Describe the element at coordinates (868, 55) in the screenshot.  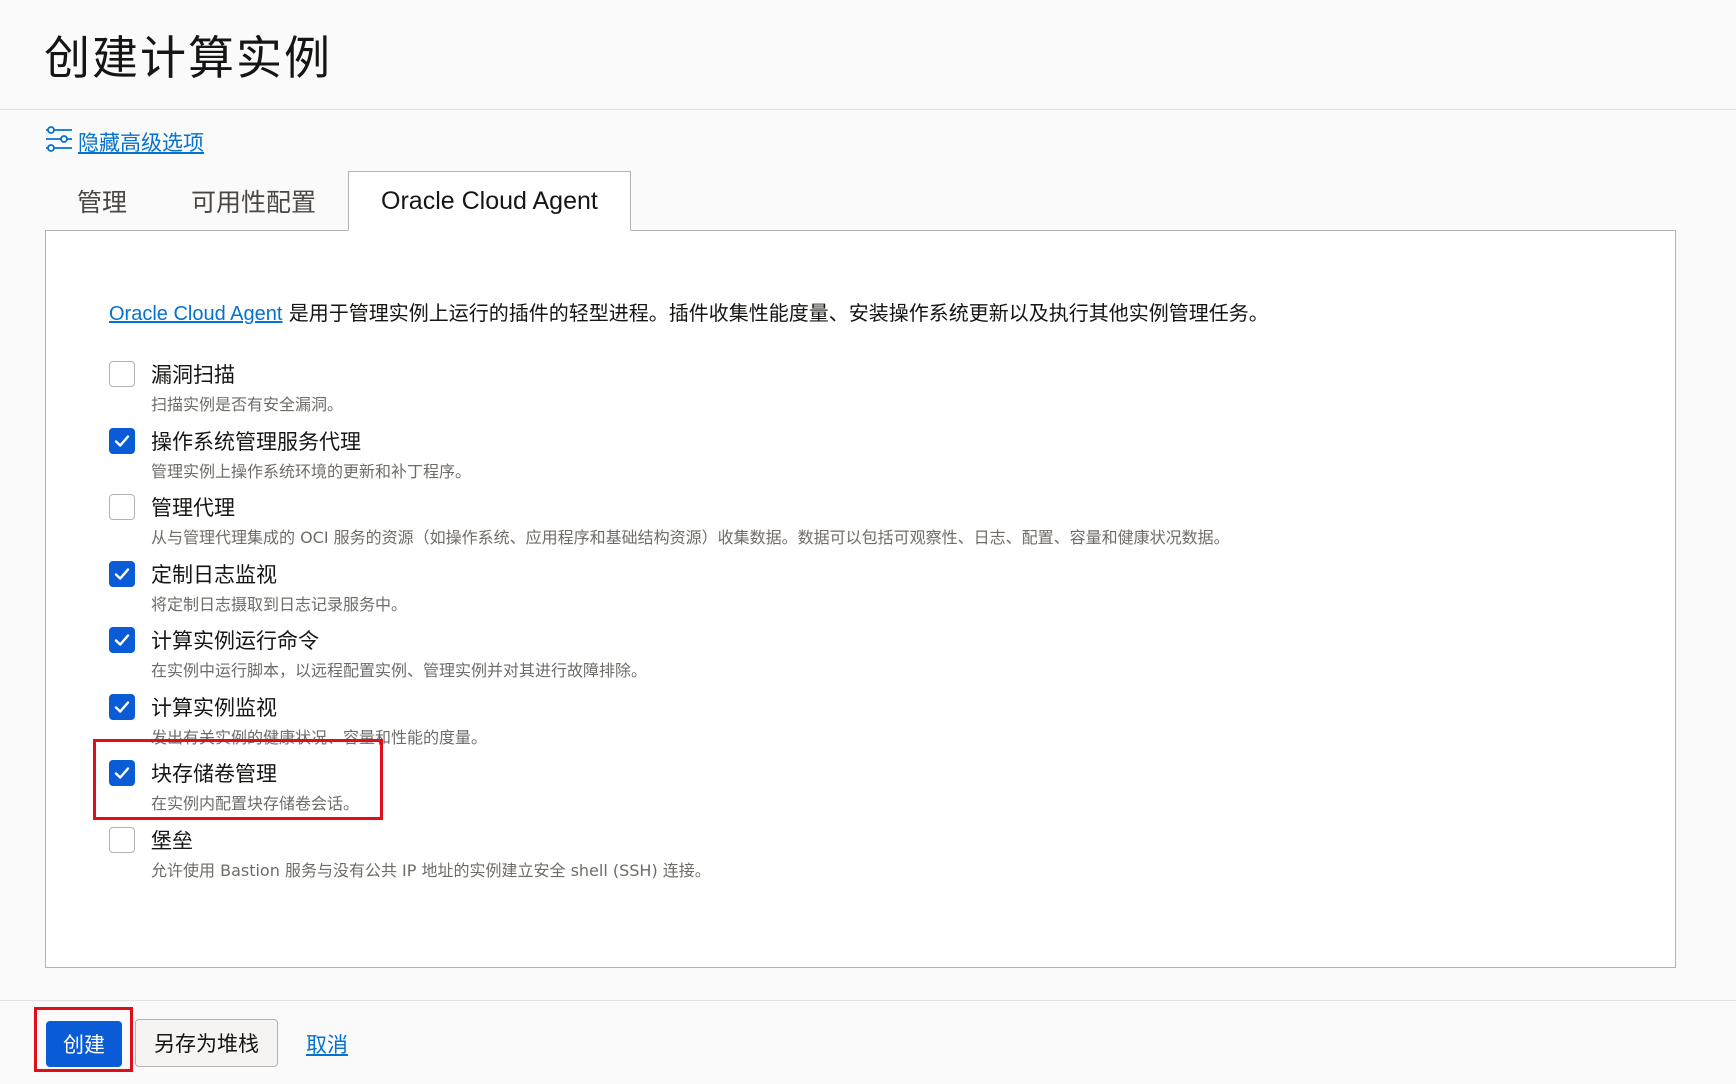
I see `page-header: 创建计算实例` at that location.